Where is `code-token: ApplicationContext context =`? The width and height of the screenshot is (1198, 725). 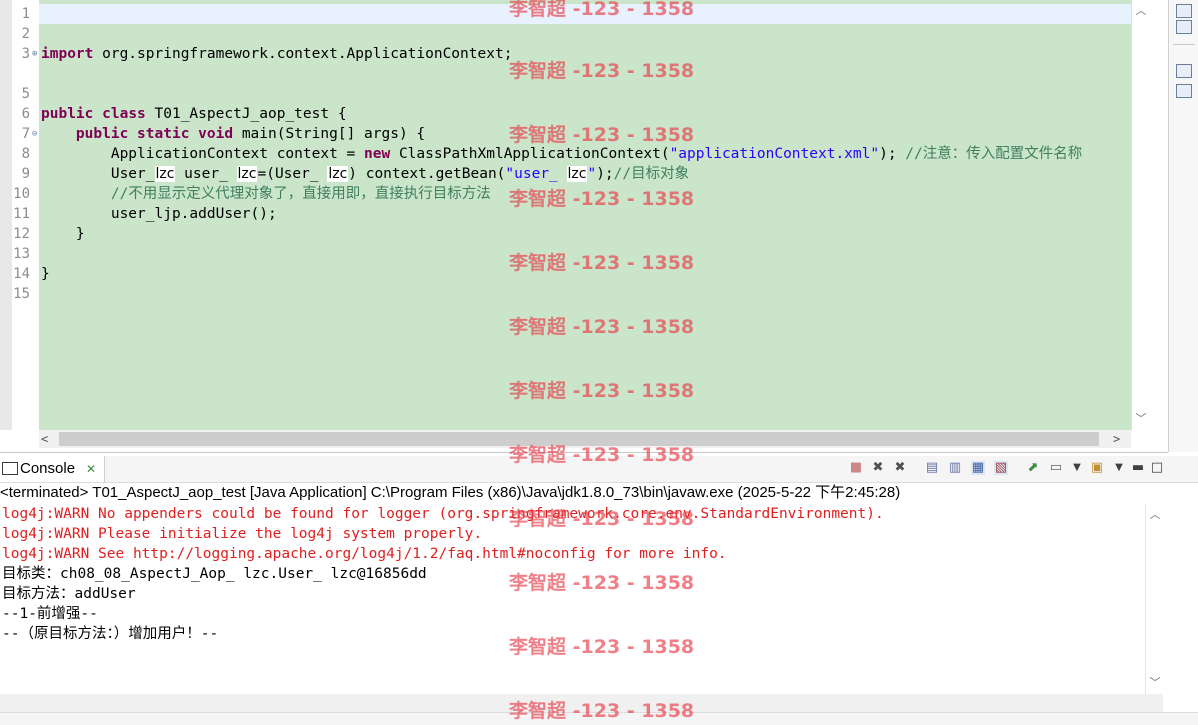
code-token: ApplicationContext context = is located at coordinates (203, 154).